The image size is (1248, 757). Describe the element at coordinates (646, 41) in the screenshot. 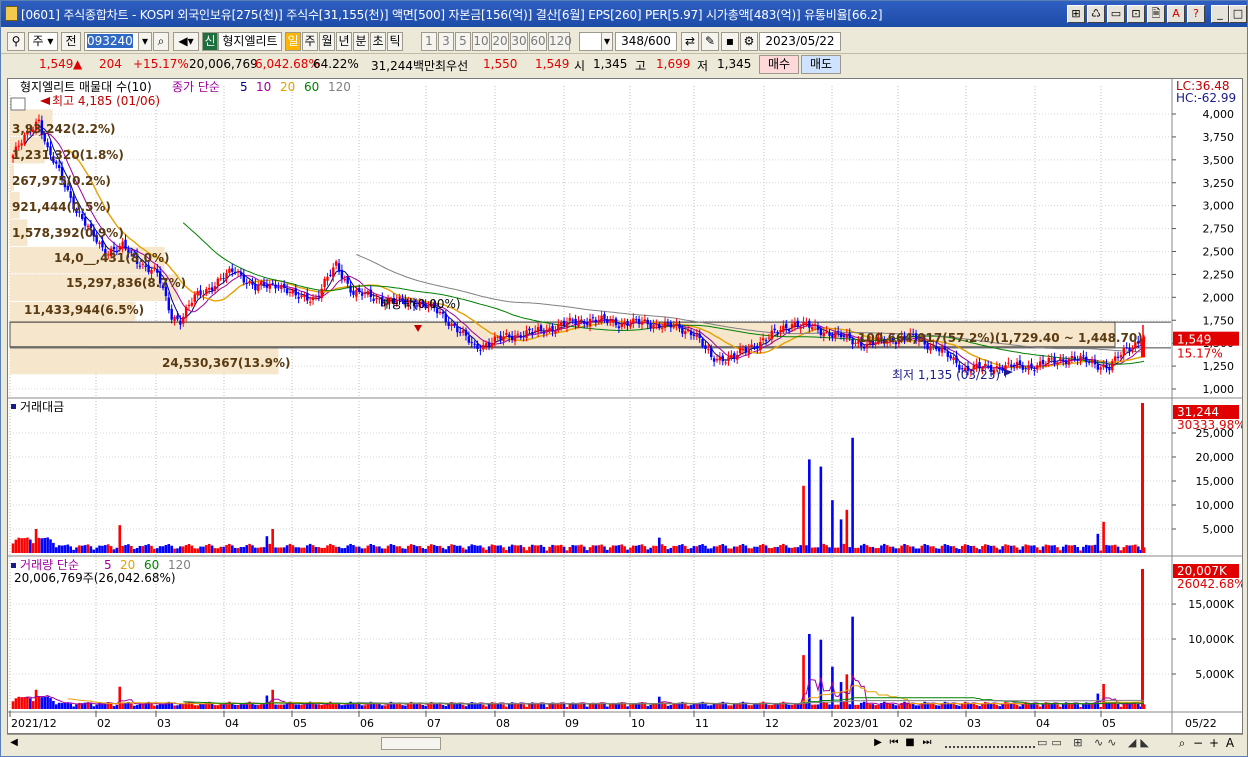

I see `count-input: 348/600` at that location.